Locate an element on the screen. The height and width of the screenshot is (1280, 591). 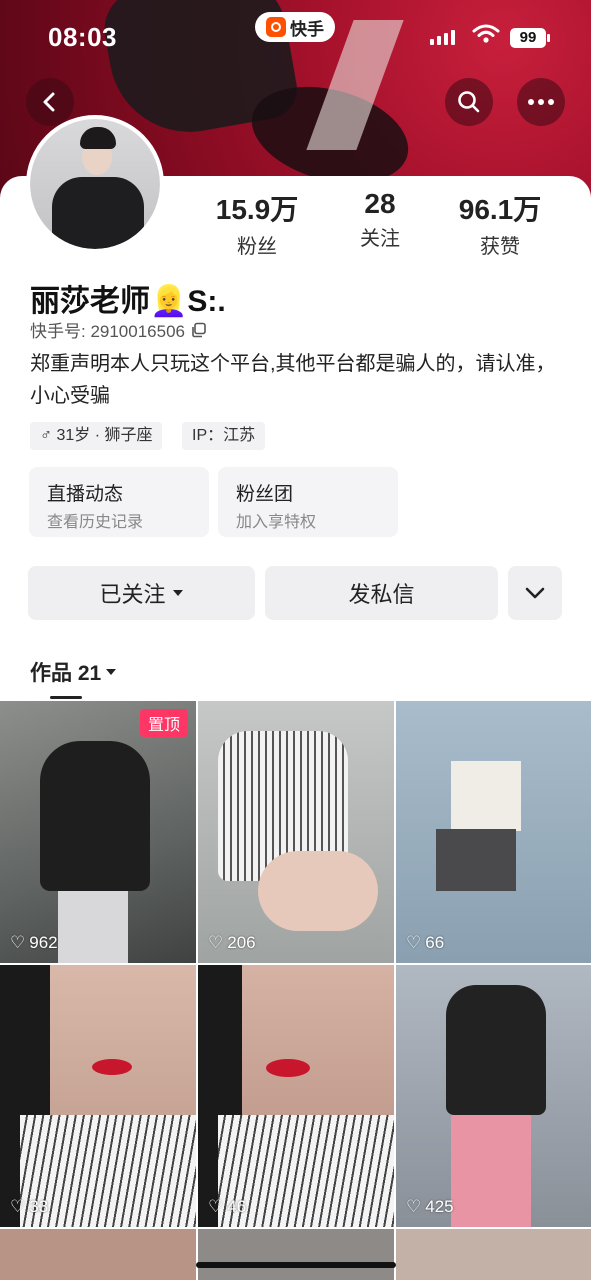
more-dots-icon is located at coordinates (541, 102).